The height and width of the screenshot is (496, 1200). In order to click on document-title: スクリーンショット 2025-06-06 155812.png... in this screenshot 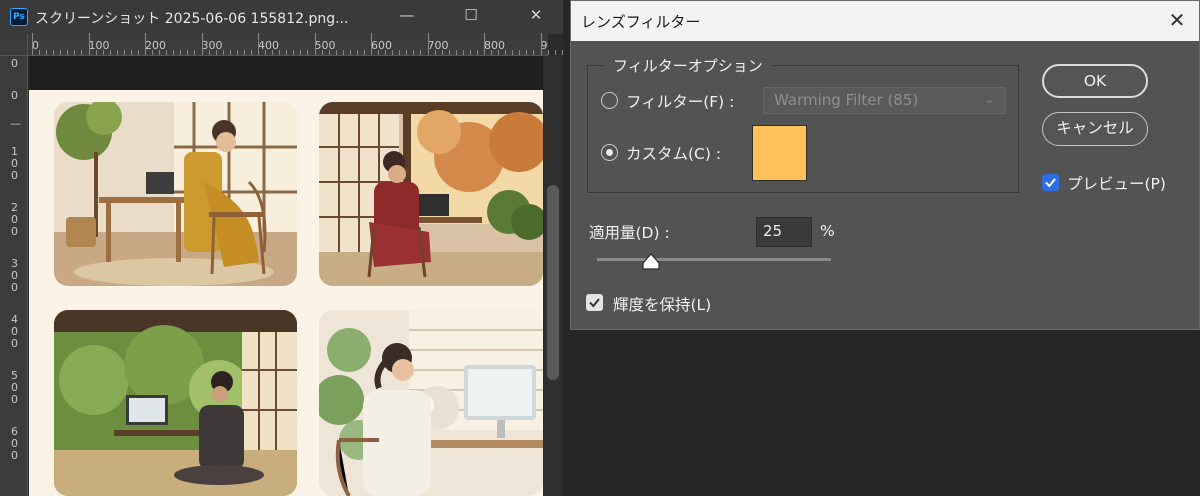, I will do `click(192, 19)`.